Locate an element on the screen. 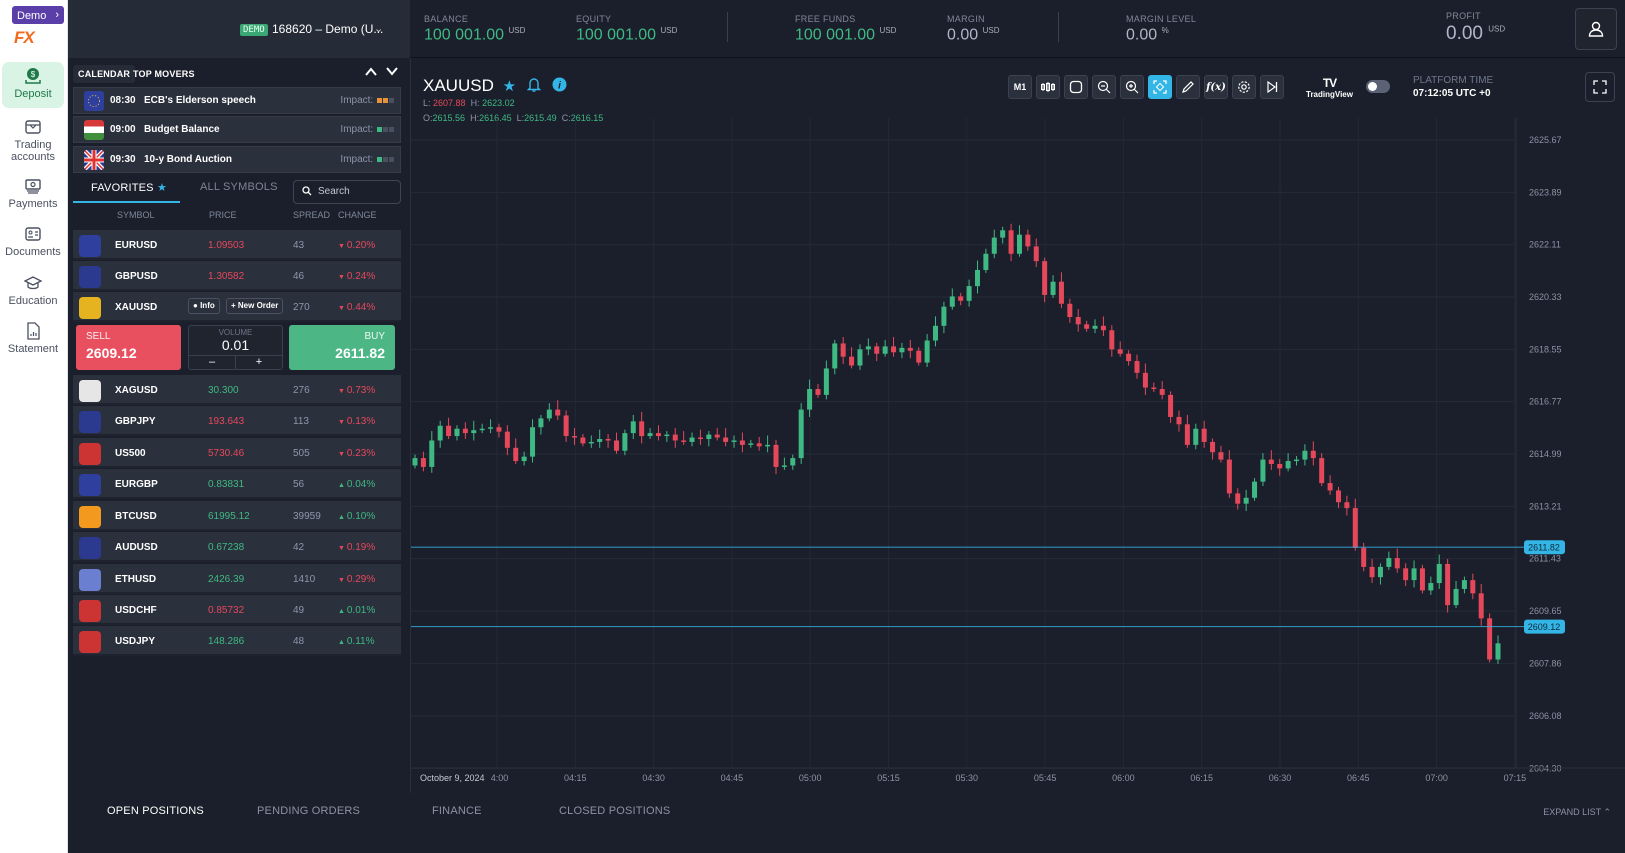  symbol-spread: 270 is located at coordinates (301, 307).